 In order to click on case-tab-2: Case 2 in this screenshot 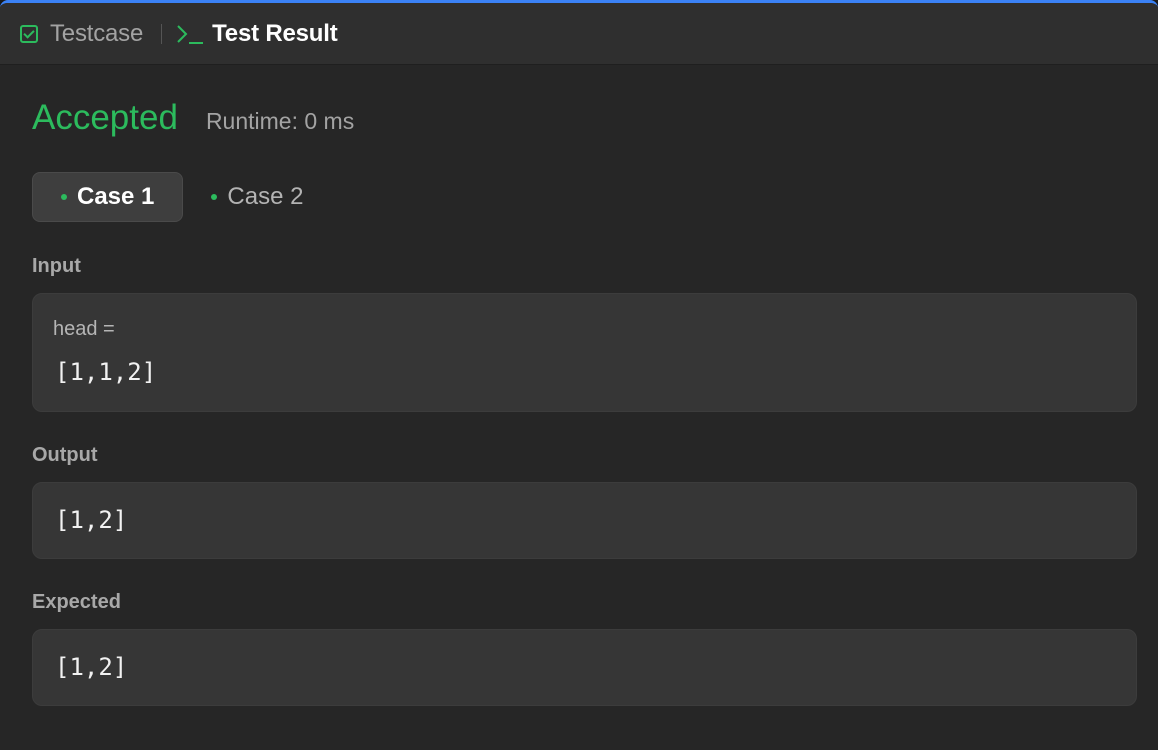, I will do `click(264, 197)`.